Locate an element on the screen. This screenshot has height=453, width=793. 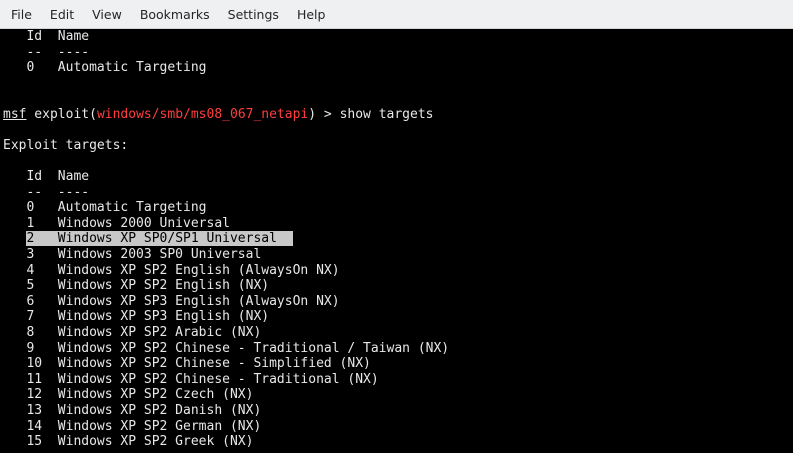
menubar: File Edit View Bookmarks Settings Help is located at coordinates (396, 14).